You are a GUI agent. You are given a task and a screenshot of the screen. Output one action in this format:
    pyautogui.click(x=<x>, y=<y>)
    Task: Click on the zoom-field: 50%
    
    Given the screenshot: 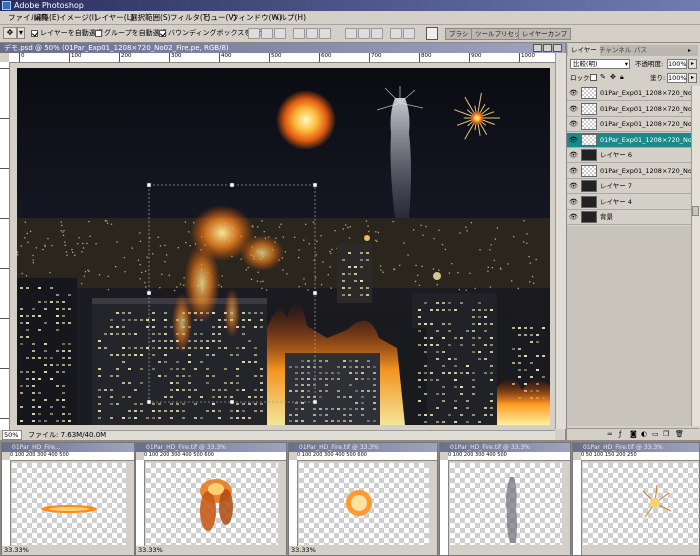 What is the action you would take?
    pyautogui.click(x=12, y=435)
    